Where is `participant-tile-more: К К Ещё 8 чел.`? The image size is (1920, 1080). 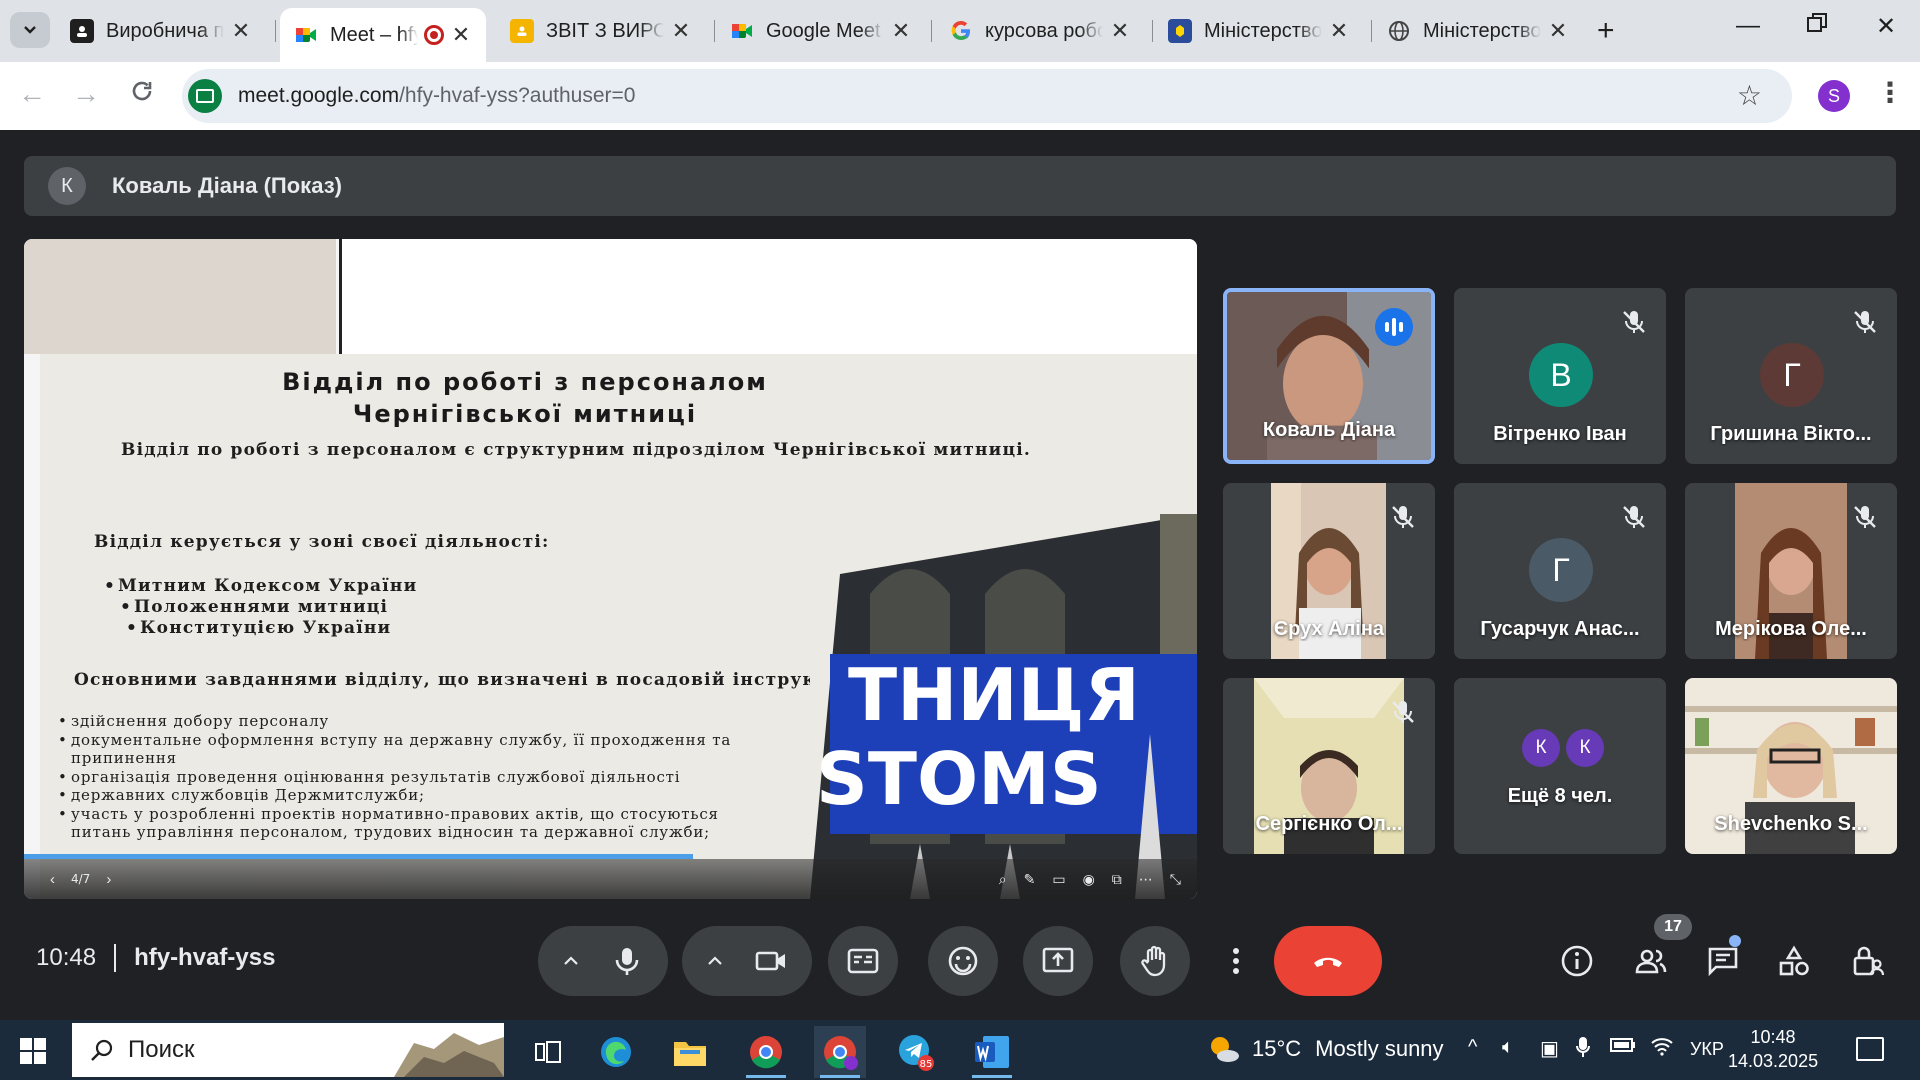
participant-tile-more: К К Ещё 8 чел. is located at coordinates (1560, 766).